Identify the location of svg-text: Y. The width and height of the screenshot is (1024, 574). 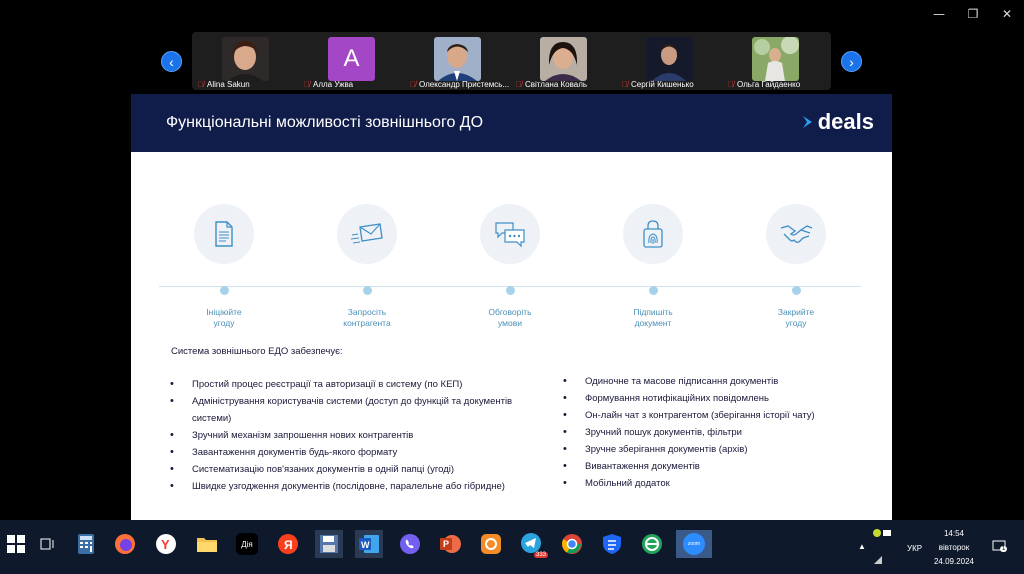
(165, 544).